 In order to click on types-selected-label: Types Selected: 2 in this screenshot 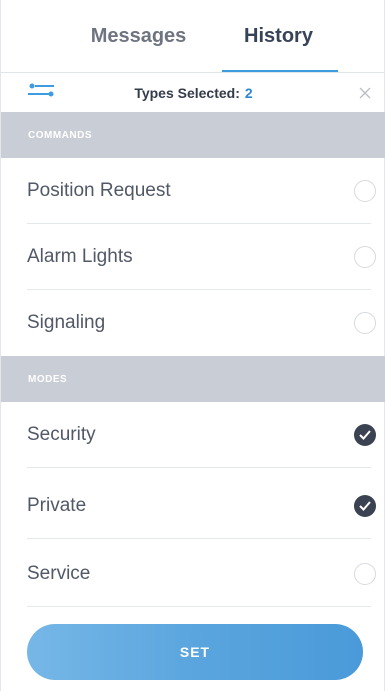, I will do `click(193, 93)`.